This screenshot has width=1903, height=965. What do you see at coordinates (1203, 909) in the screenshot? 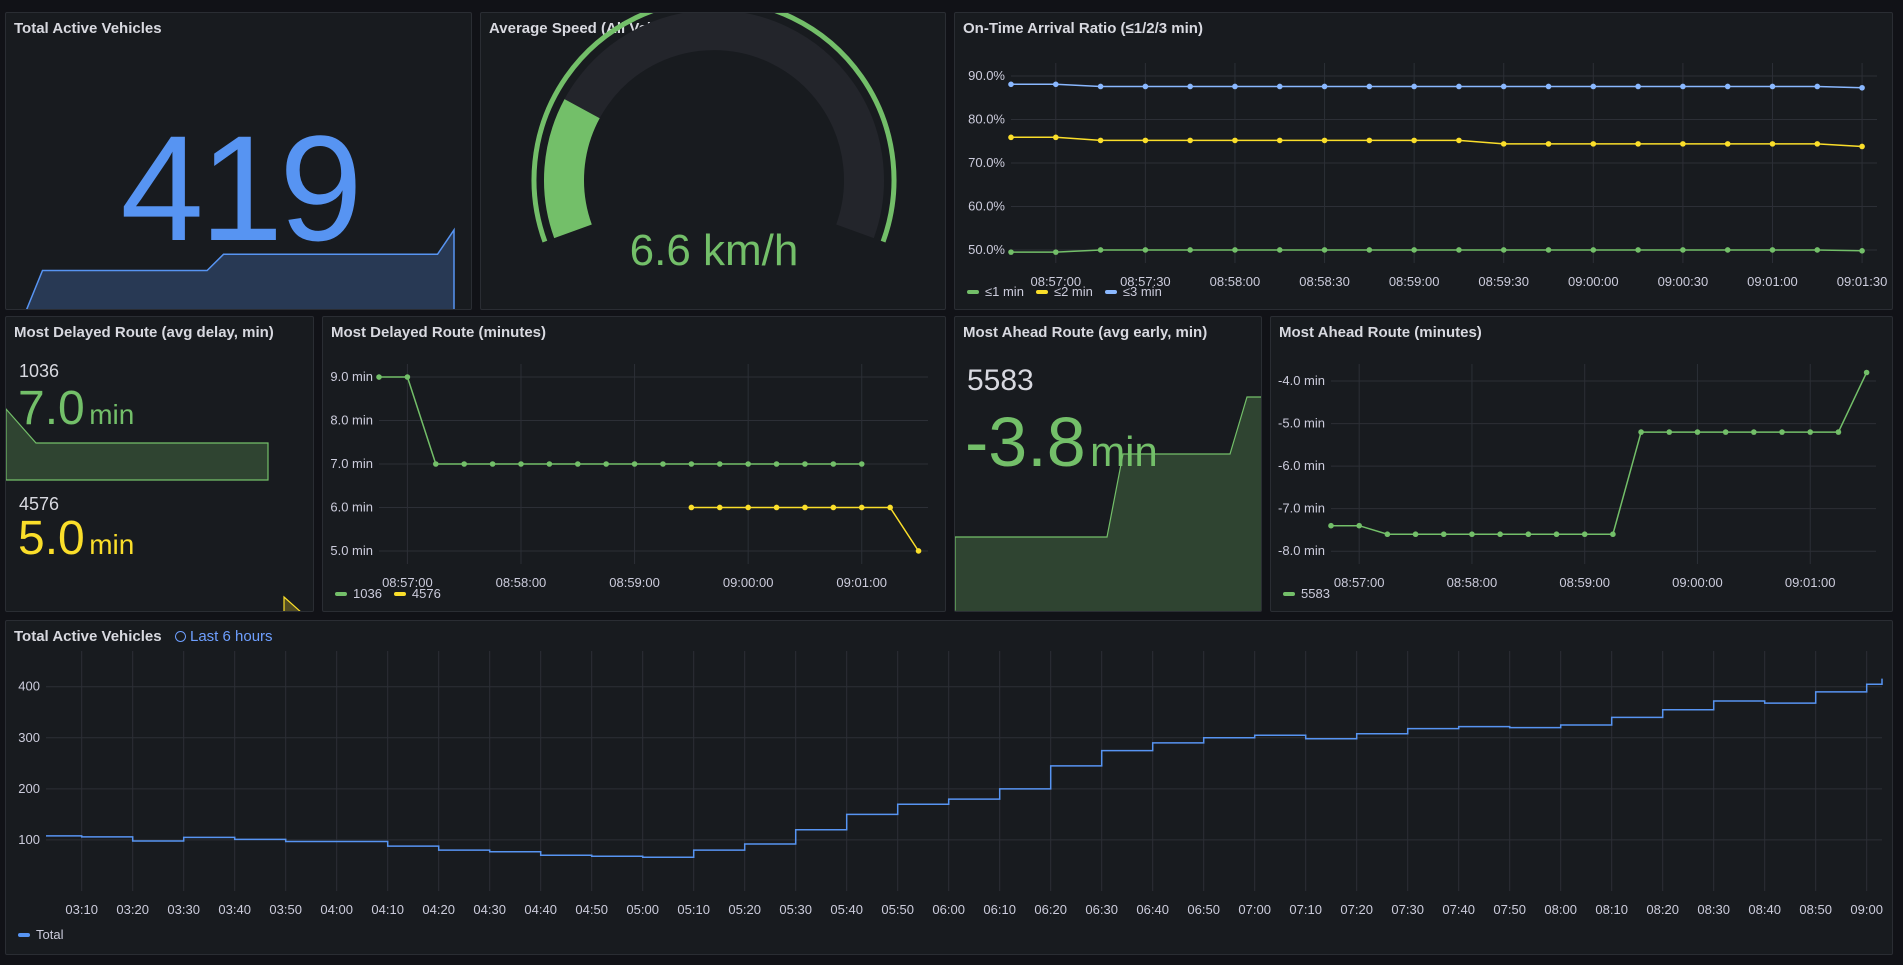
I see `x-tick-label: 06:50` at bounding box center [1203, 909].